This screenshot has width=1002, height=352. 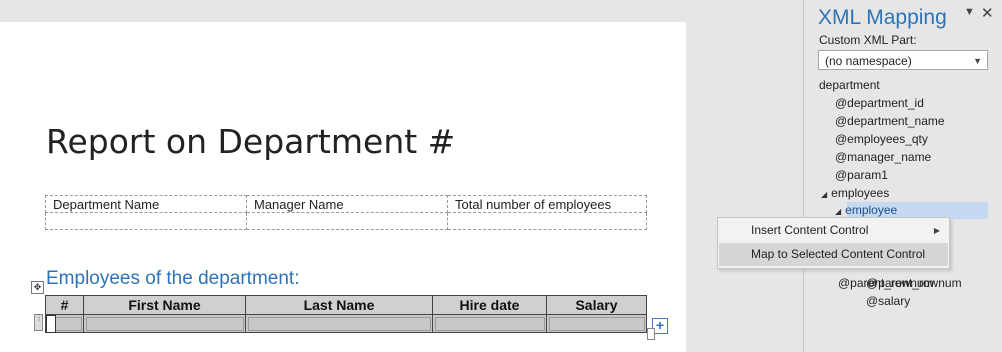 What do you see at coordinates (871, 210) in the screenshot?
I see `tree-node-label: employee` at bounding box center [871, 210].